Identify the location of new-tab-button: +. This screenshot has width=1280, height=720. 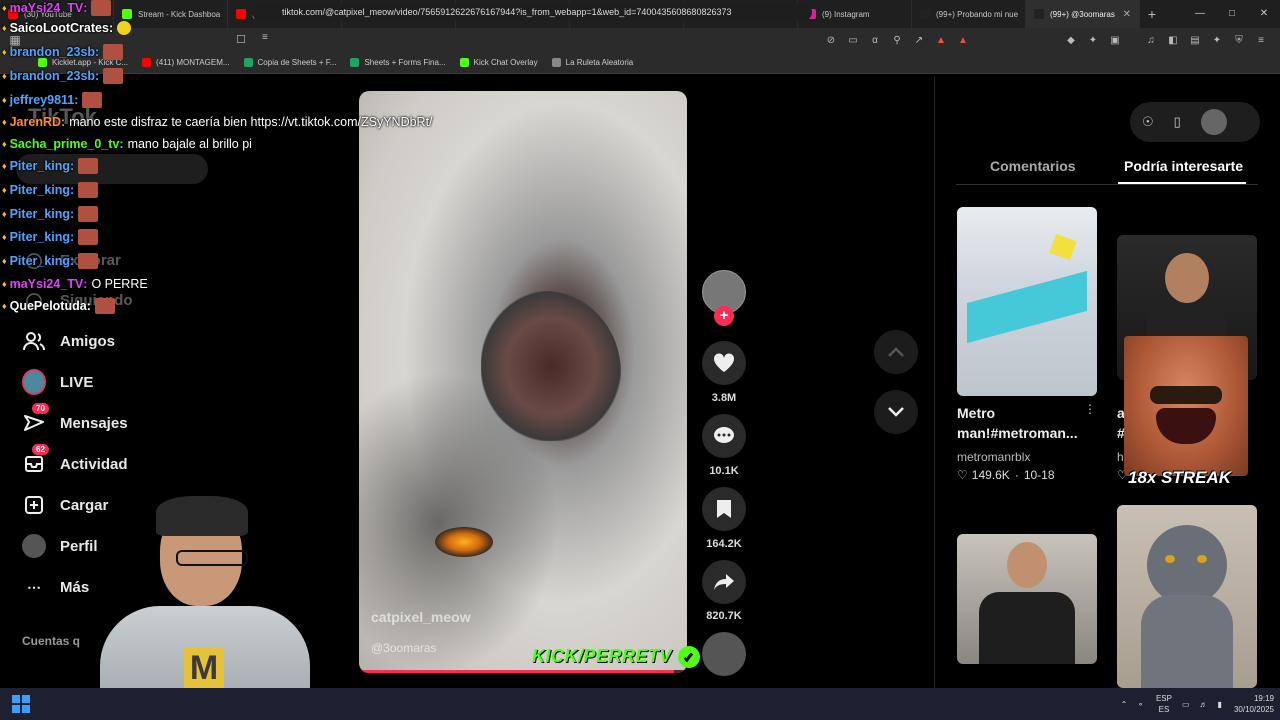
(1152, 14).